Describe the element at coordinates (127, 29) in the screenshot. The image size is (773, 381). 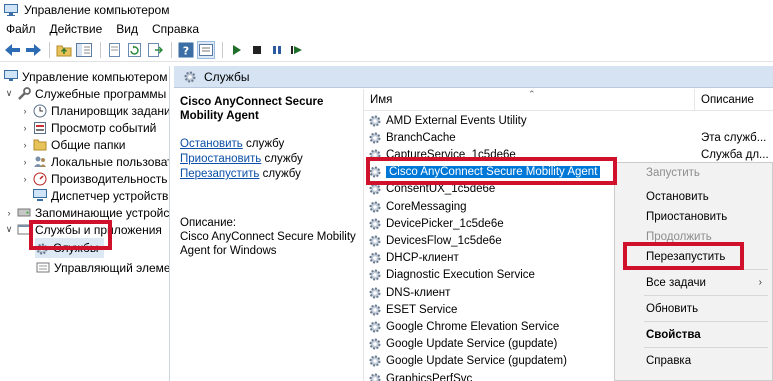
I see `menu-view: Вид` at that location.